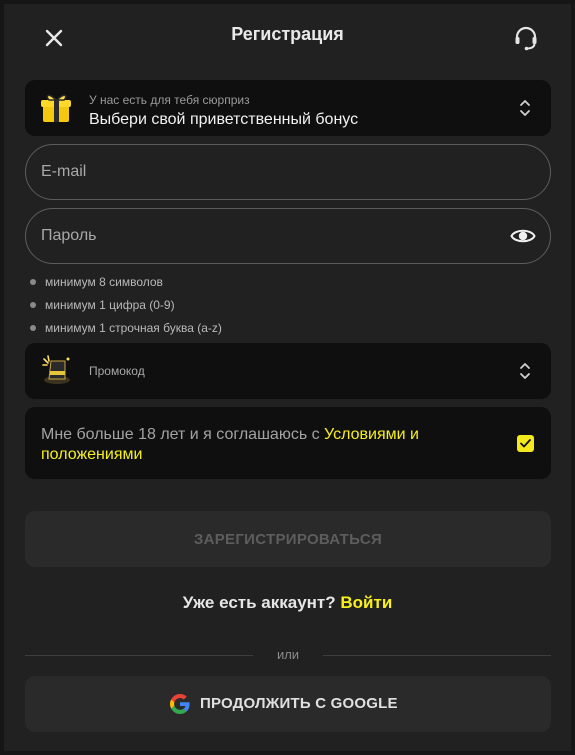 Image resolution: width=575 pixels, height=755 pixels. I want to click on gift-icon, so click(56, 107).